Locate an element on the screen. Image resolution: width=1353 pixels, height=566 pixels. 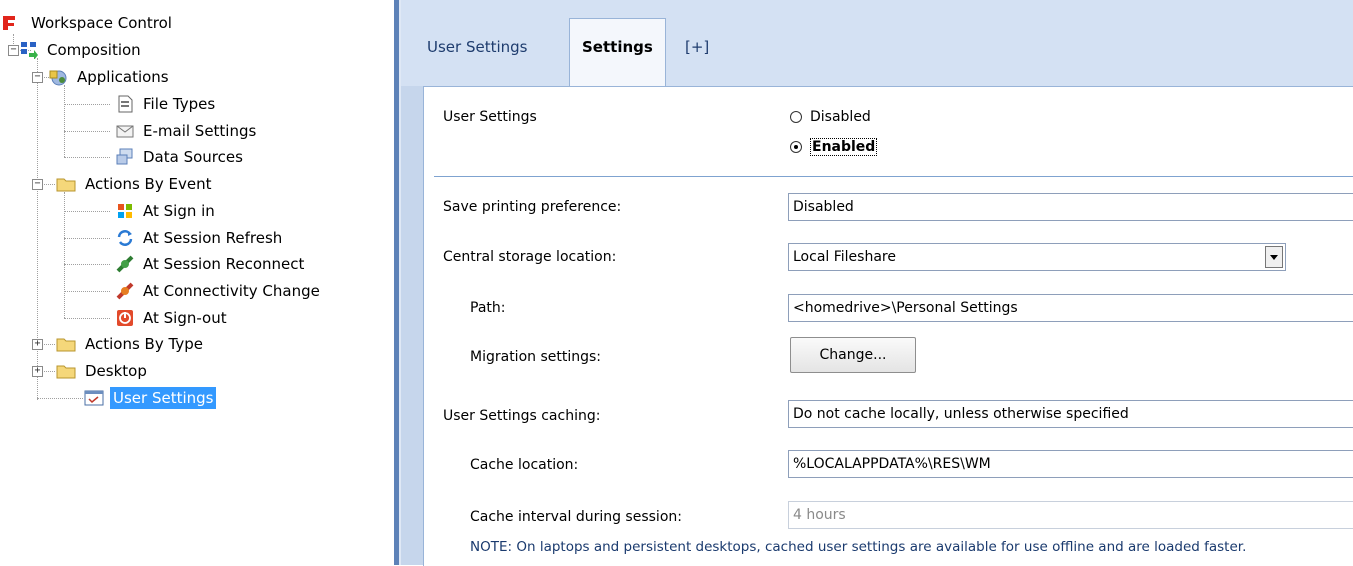
tab-add: [+] is located at coordinates (697, 47).